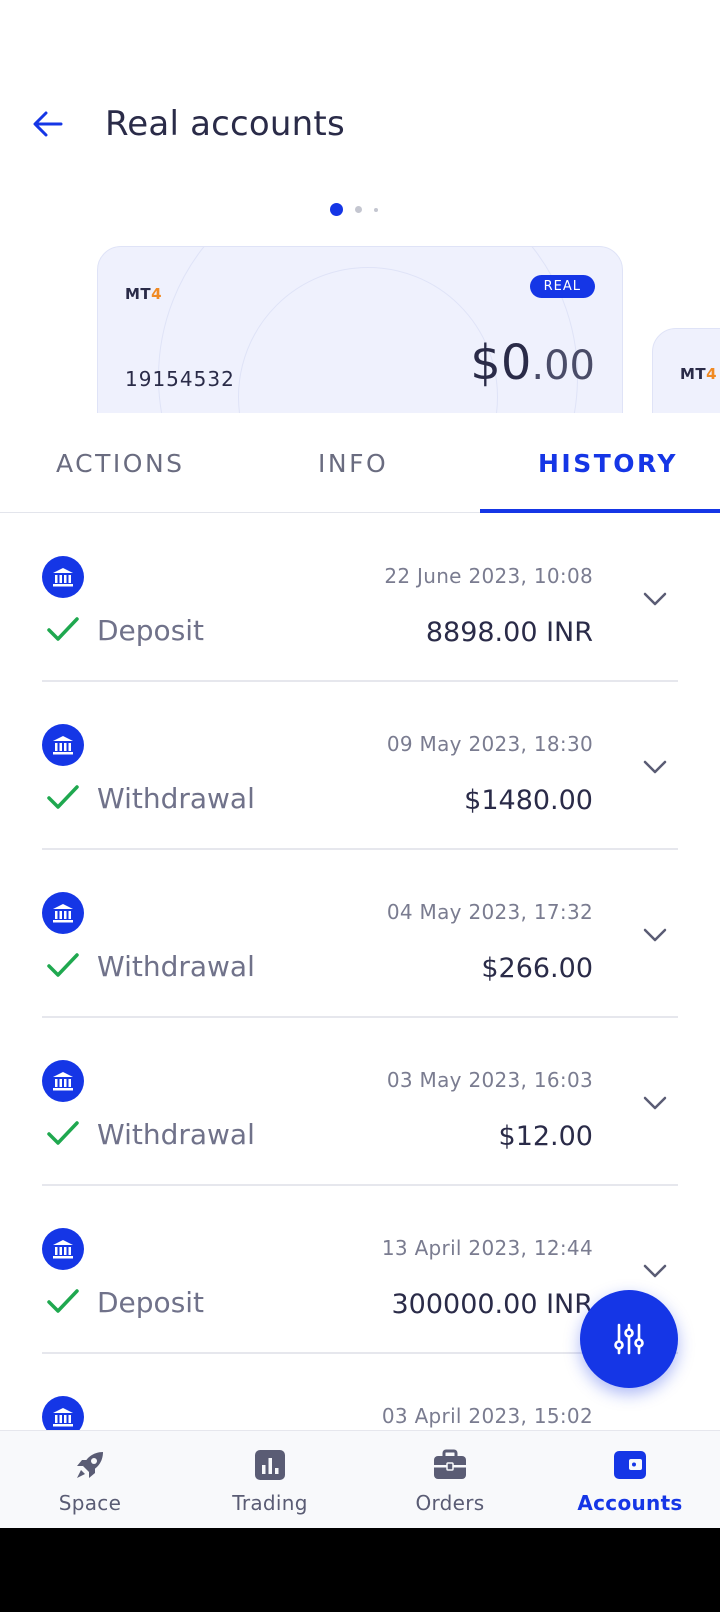  What do you see at coordinates (450, 1465) in the screenshot?
I see `briefcase-icon` at bounding box center [450, 1465].